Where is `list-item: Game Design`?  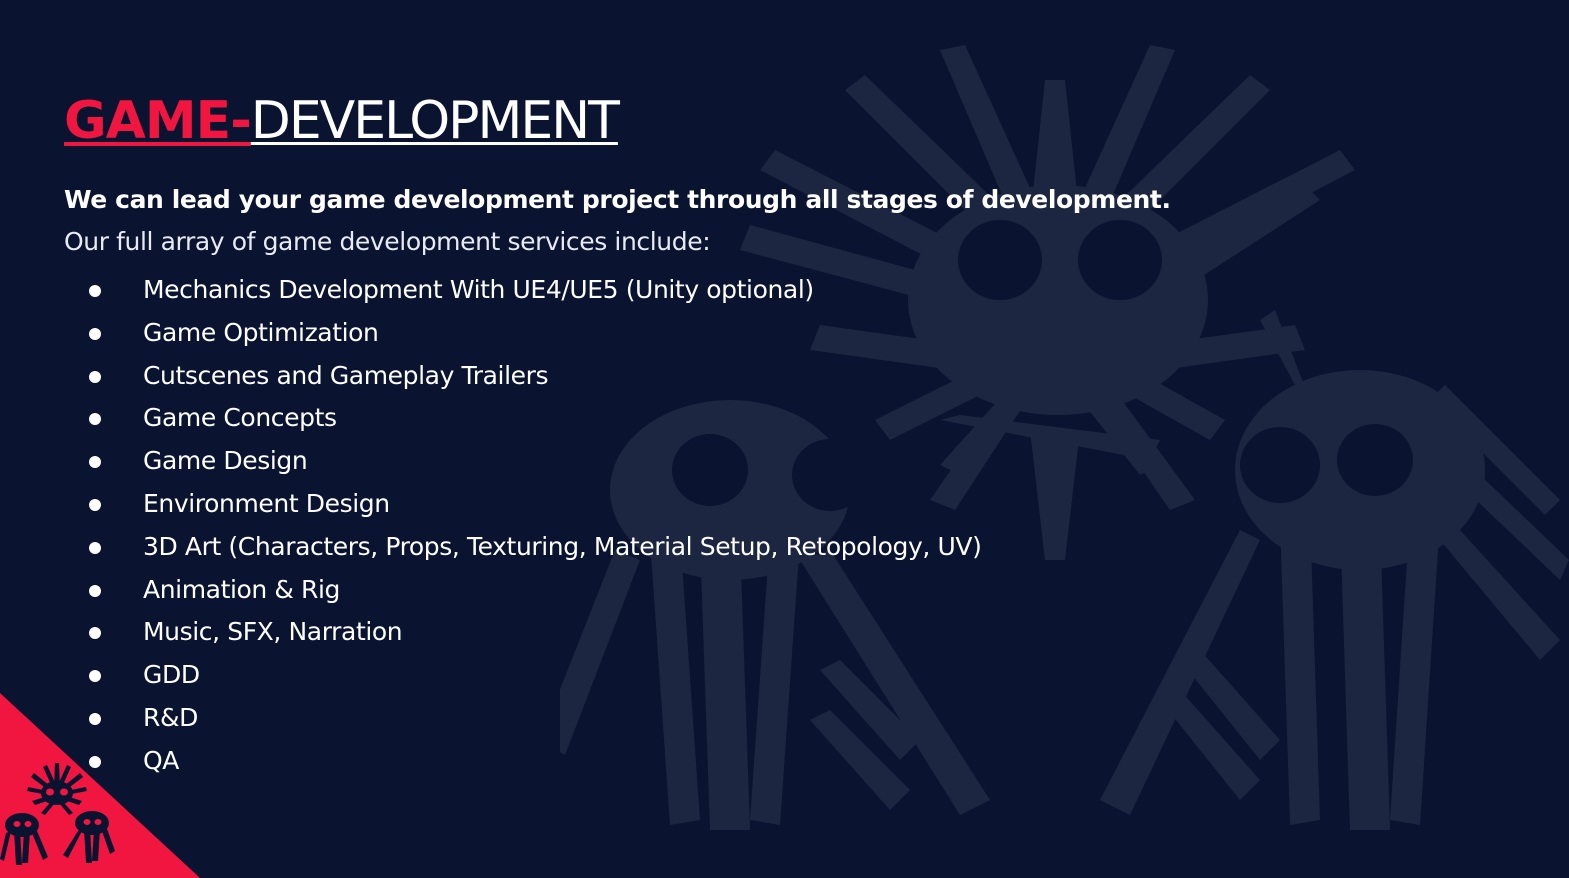 list-item: Game Design is located at coordinates (664, 461).